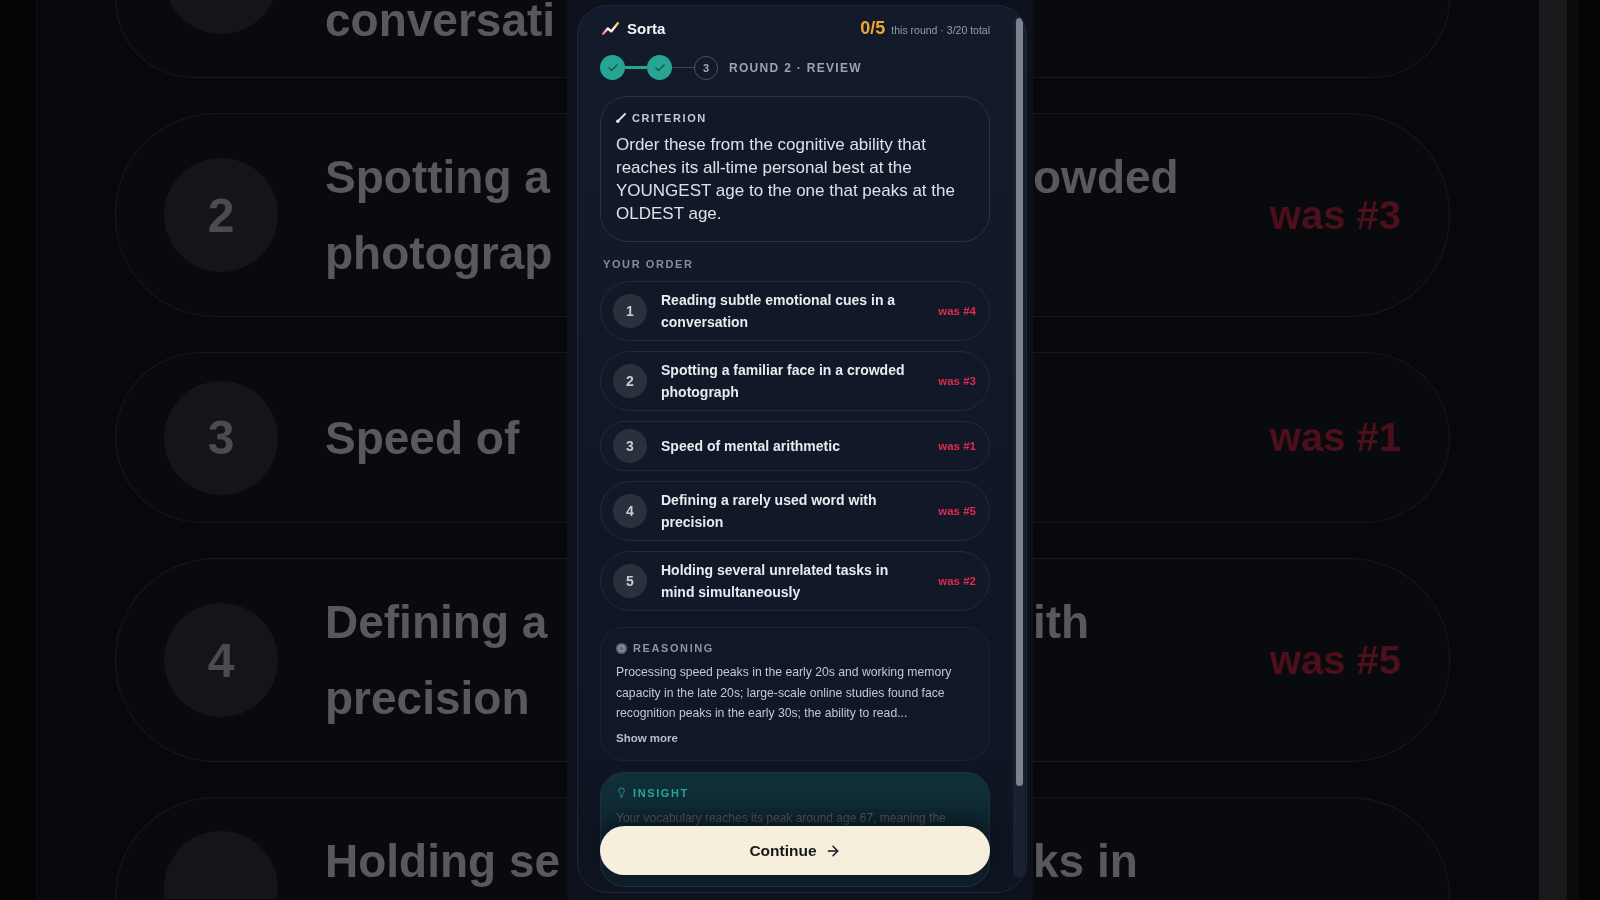 The height and width of the screenshot is (900, 1600). Describe the element at coordinates (795, 67) in the screenshot. I see `round-label: ROUND 2 · REVIEW` at that location.